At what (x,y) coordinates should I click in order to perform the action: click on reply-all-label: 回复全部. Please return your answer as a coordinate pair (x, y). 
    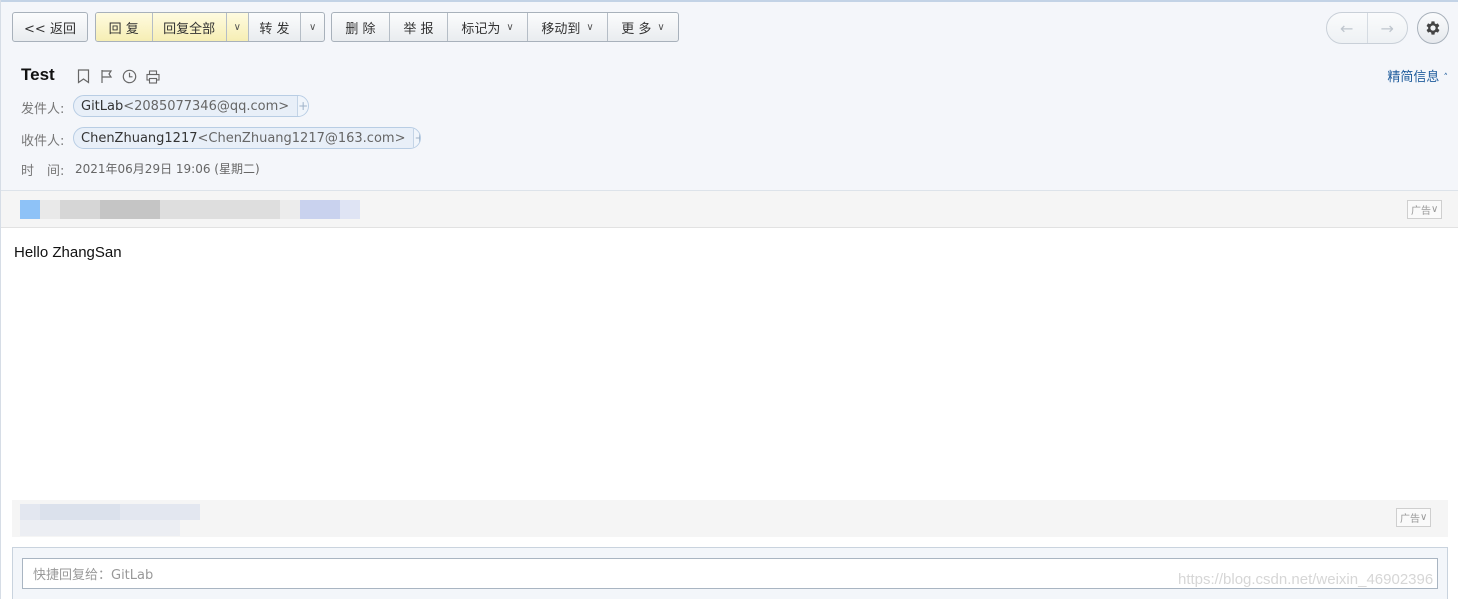
    Looking at the image, I should click on (189, 29).